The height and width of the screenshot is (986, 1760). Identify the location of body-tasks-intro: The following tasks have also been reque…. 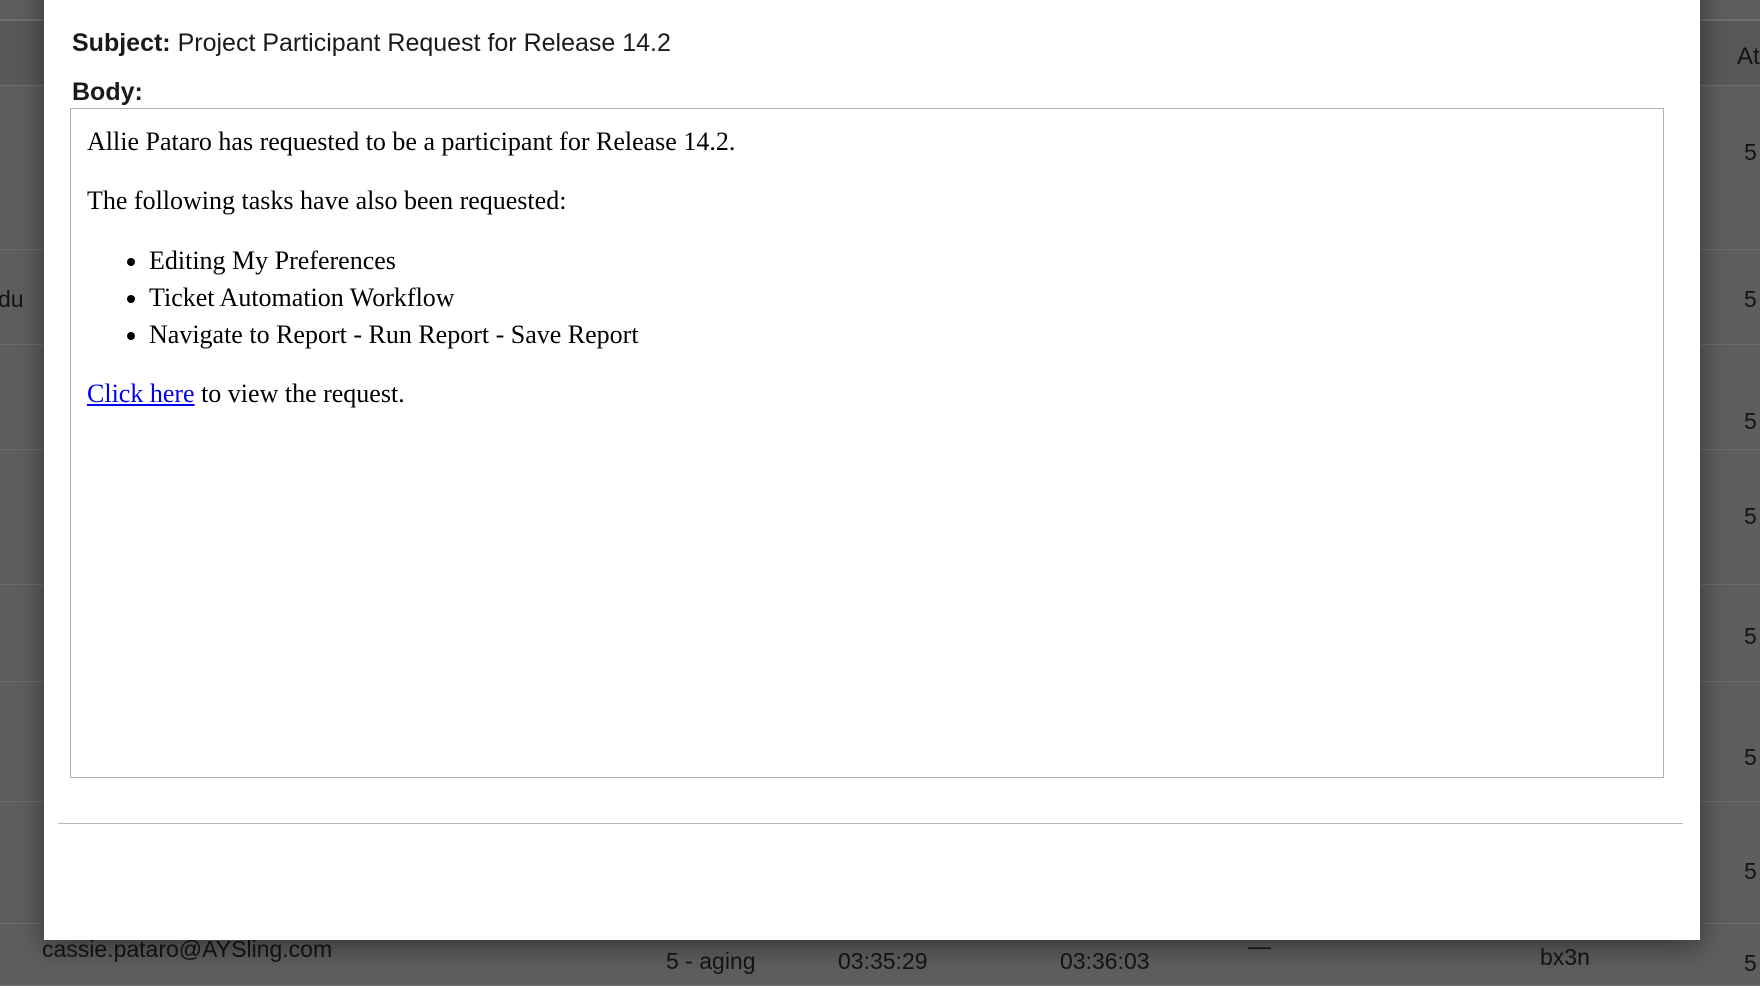
(327, 201).